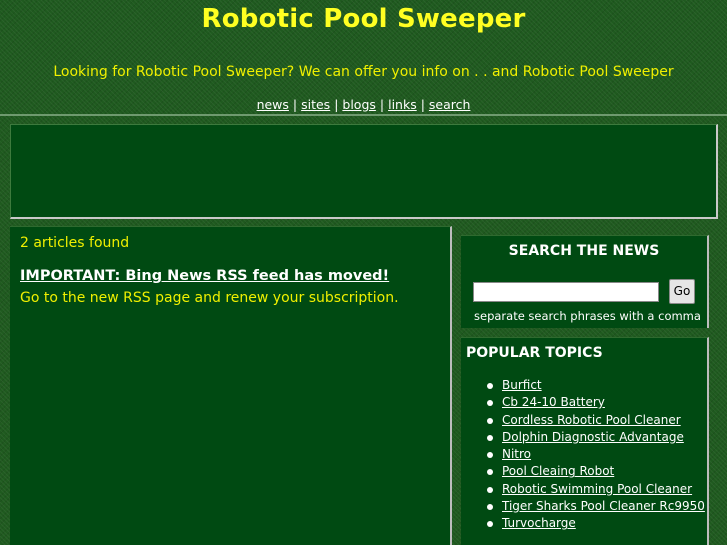  Describe the element at coordinates (566, 292) in the screenshot. I see `search-input` at that location.